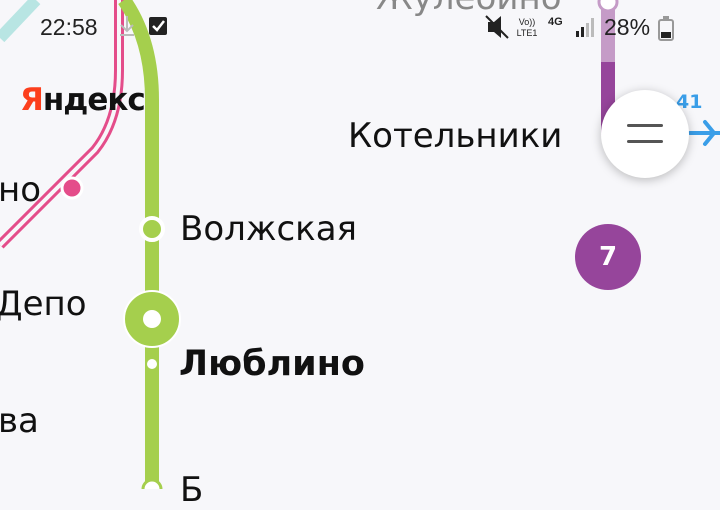 The width and height of the screenshot is (720, 510). I want to click on station-label-bottom-partial: Б, so click(191, 490).